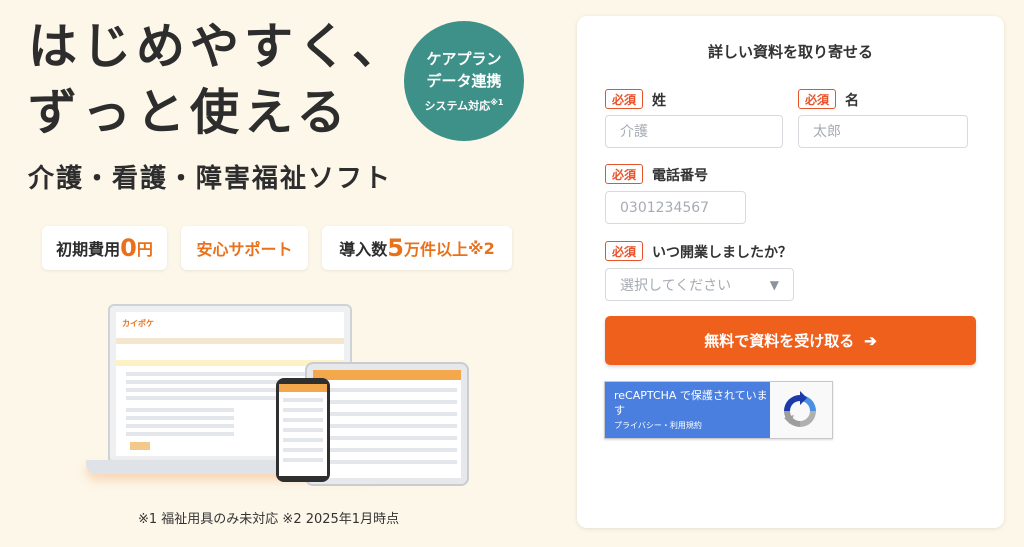  I want to click on product-subhead: 介護・看護・障害福祉ソフト, so click(210, 179).